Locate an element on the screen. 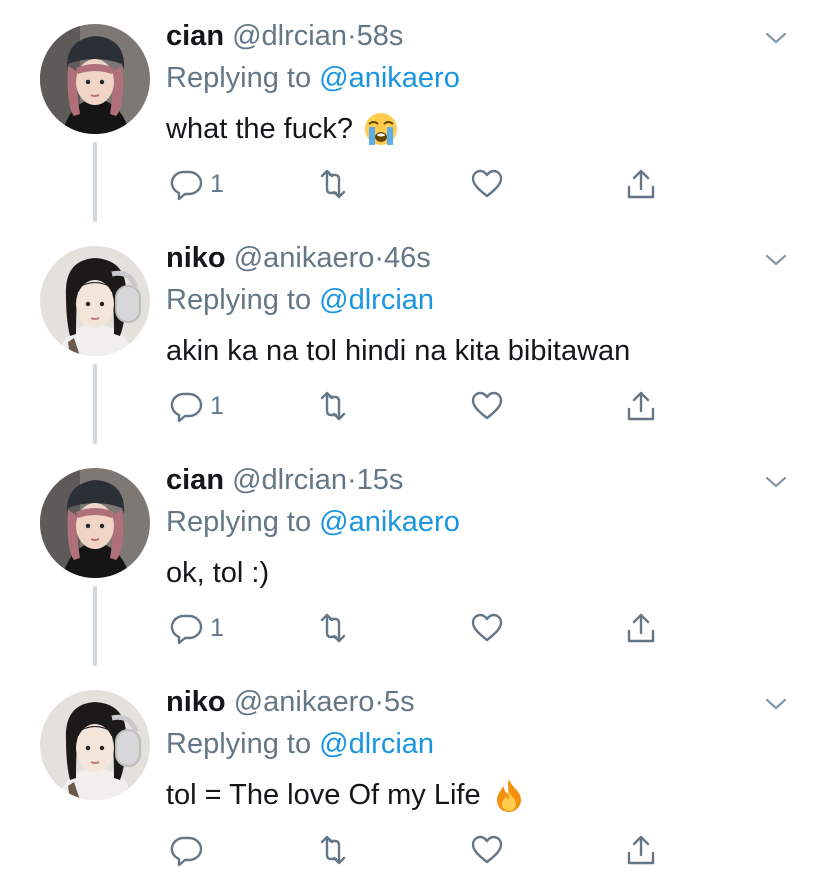  tweet-header: cian @dlrcian·15s is located at coordinates (284, 480).